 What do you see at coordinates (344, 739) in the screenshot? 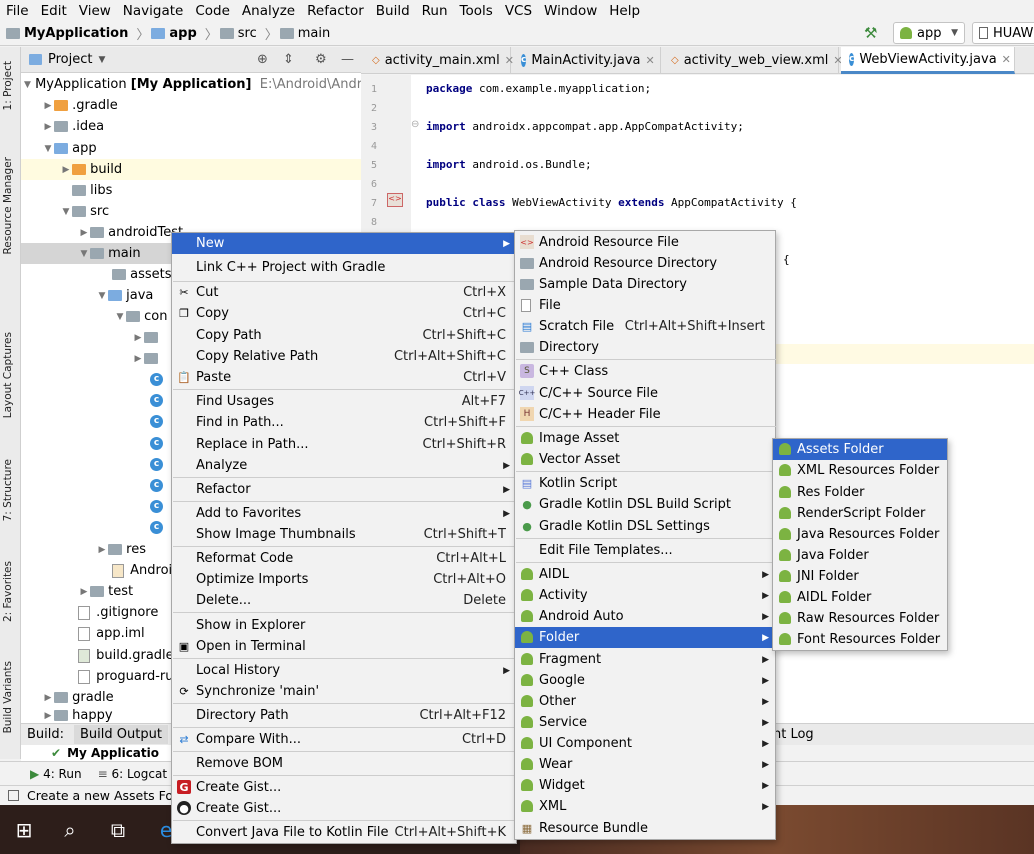
I see `menu-item-compare-with: ⇄ Compare With... Ctrl+D` at bounding box center [344, 739].